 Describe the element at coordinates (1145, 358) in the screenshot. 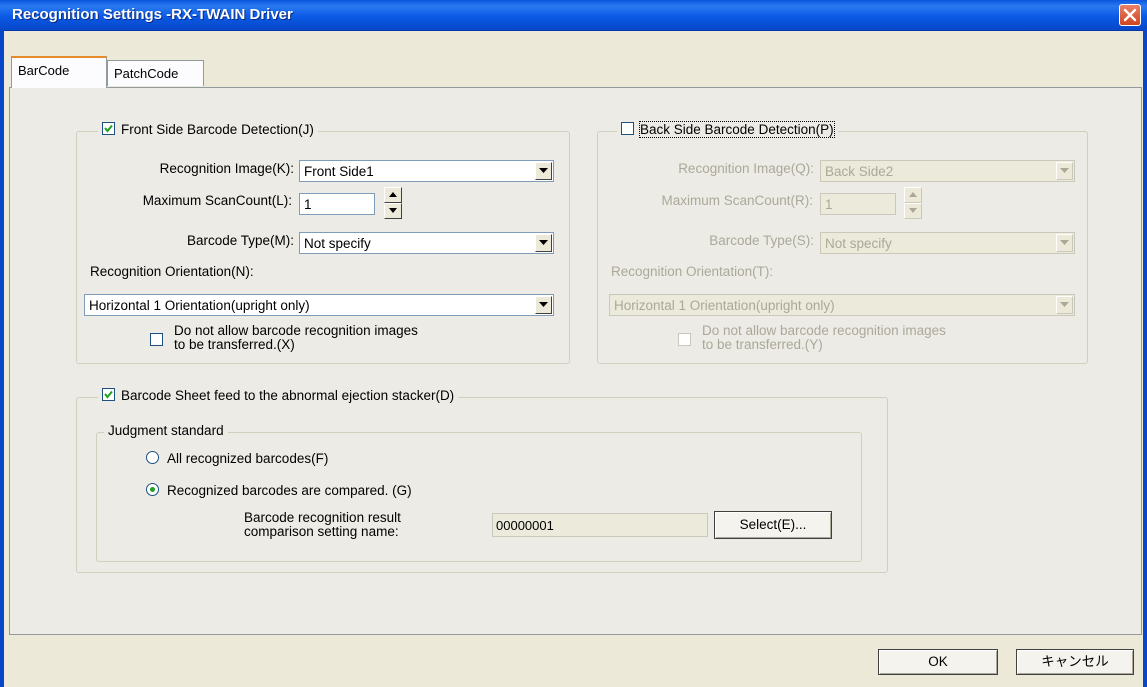

I see `window-border-right` at that location.